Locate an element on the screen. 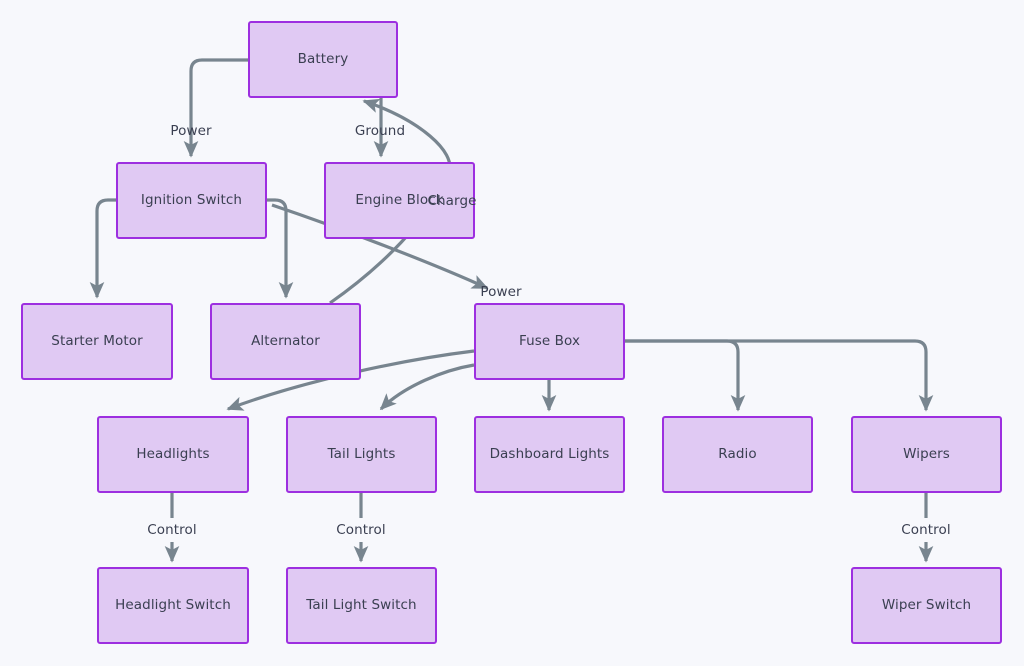 The width and height of the screenshot is (1024, 666). node-alternator: Alternator is located at coordinates (285, 341).